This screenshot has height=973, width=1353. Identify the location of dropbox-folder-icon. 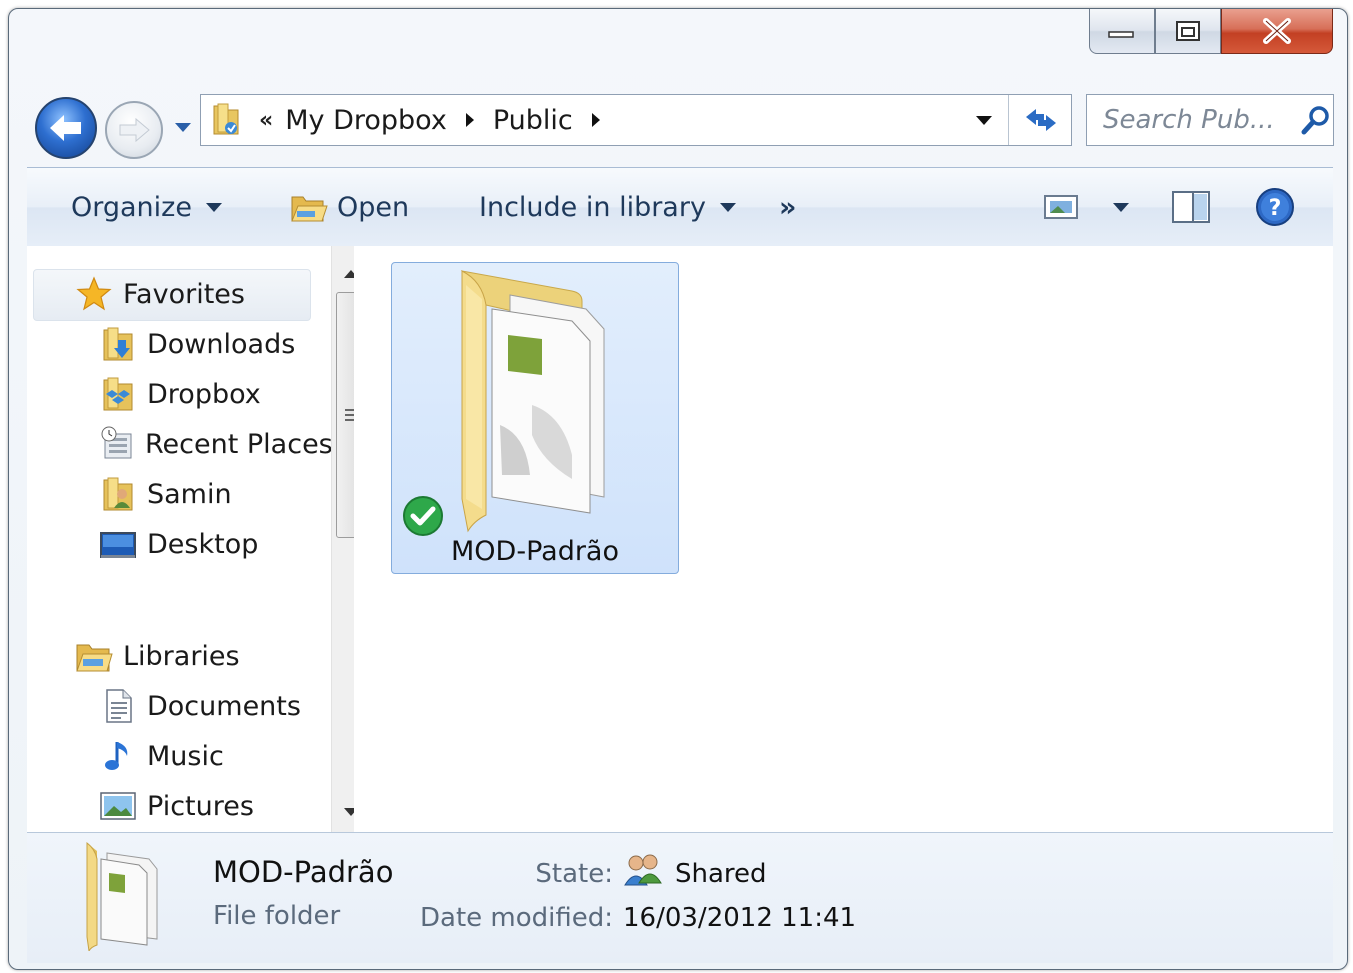
(226, 119).